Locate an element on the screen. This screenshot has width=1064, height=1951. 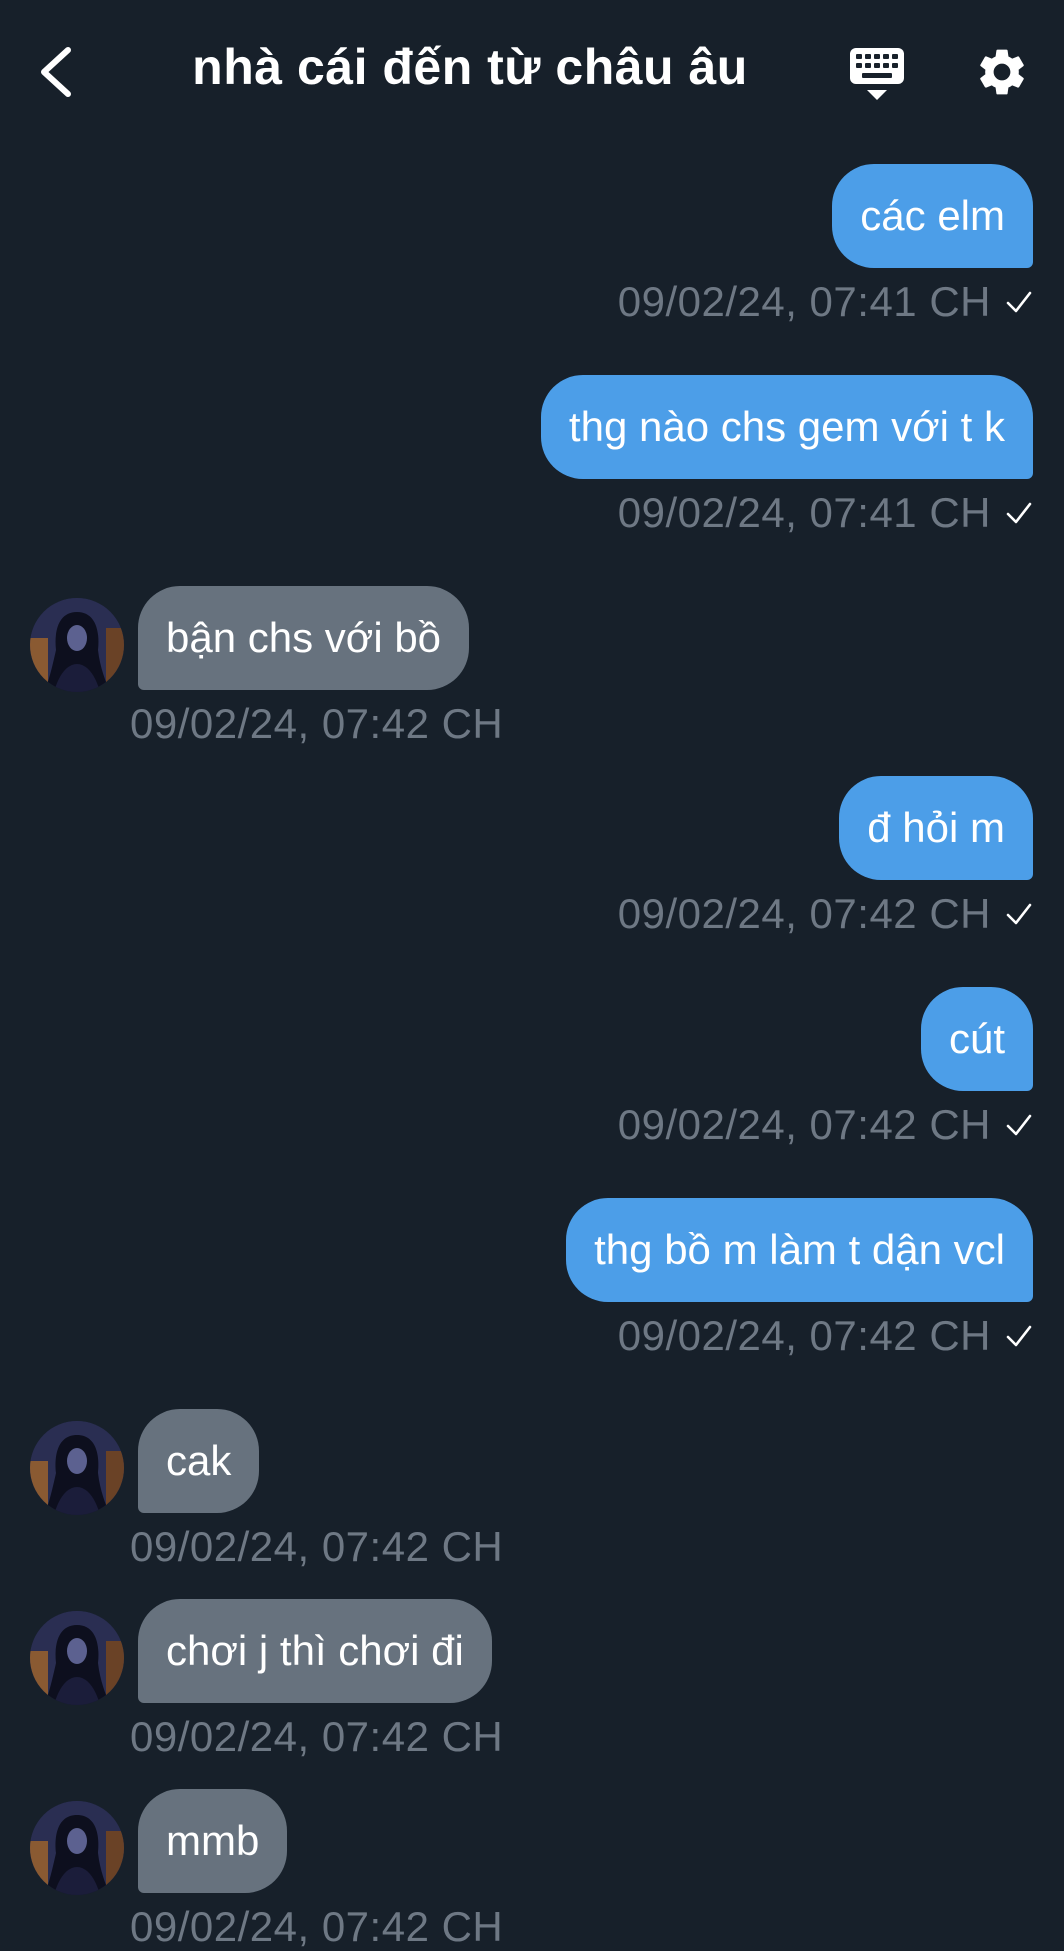
chevron-left-icon is located at coordinates (56, 72).